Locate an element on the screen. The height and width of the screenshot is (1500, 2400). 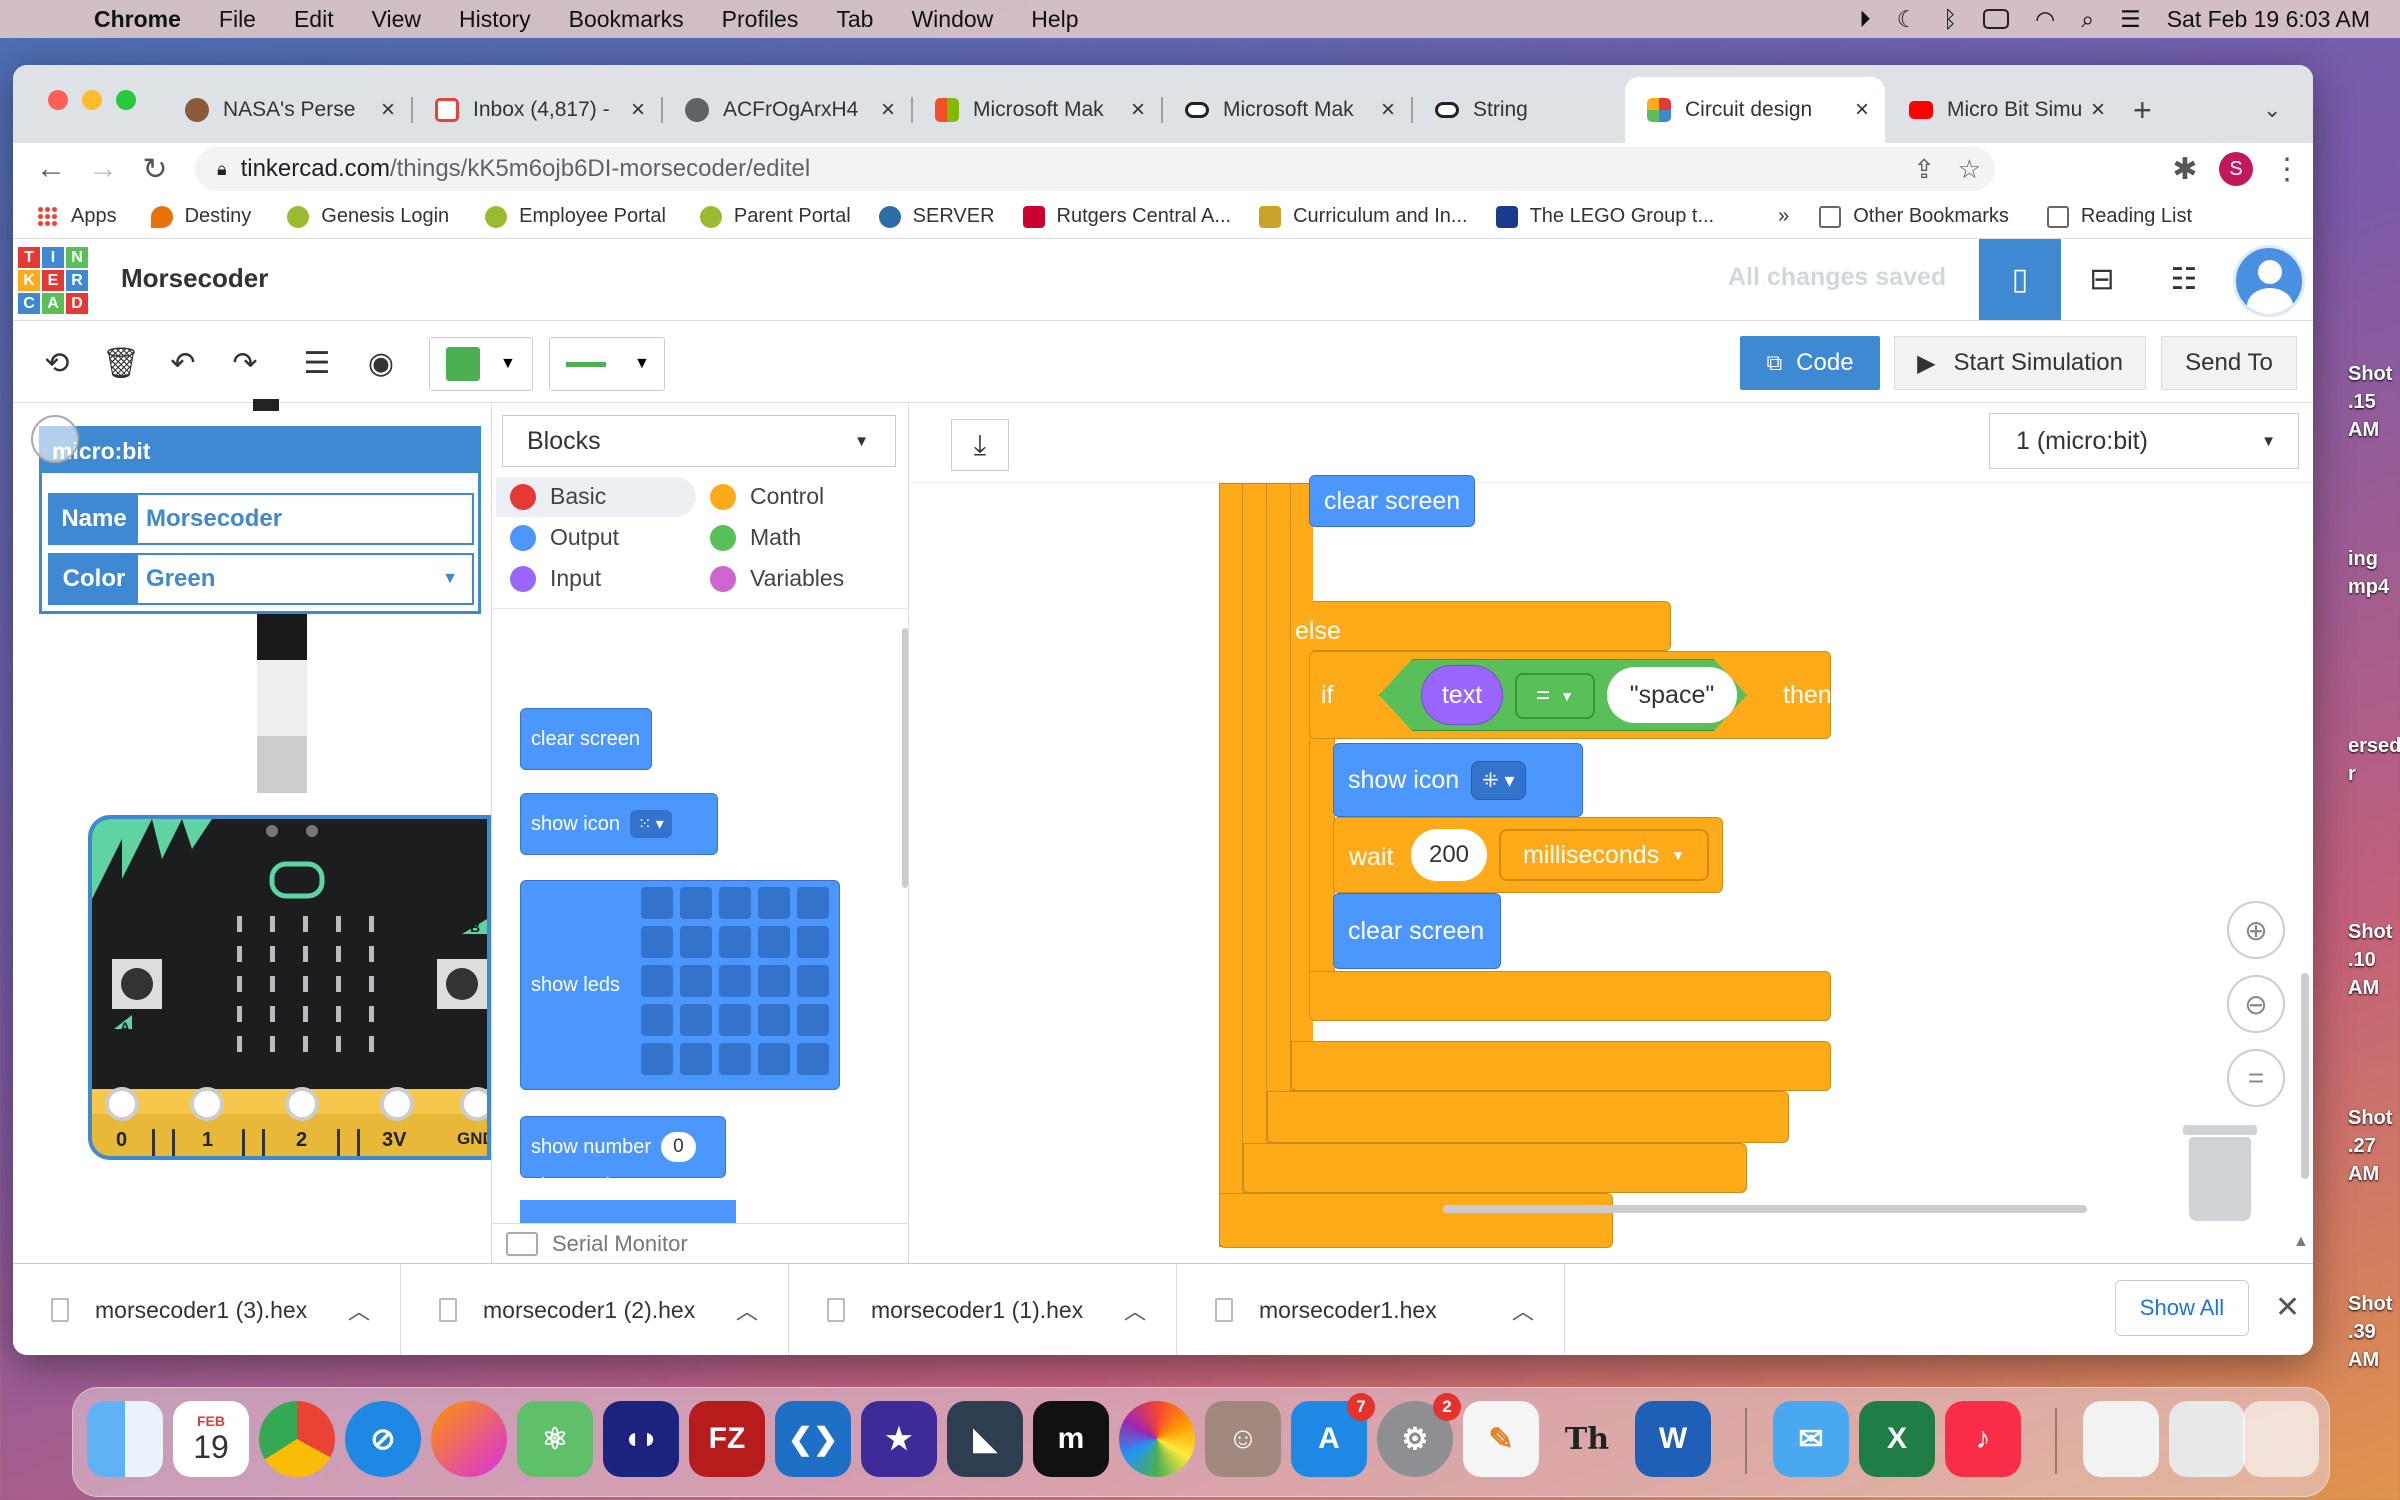
palette-show-leds-block: show leds is located at coordinates (680, 985).